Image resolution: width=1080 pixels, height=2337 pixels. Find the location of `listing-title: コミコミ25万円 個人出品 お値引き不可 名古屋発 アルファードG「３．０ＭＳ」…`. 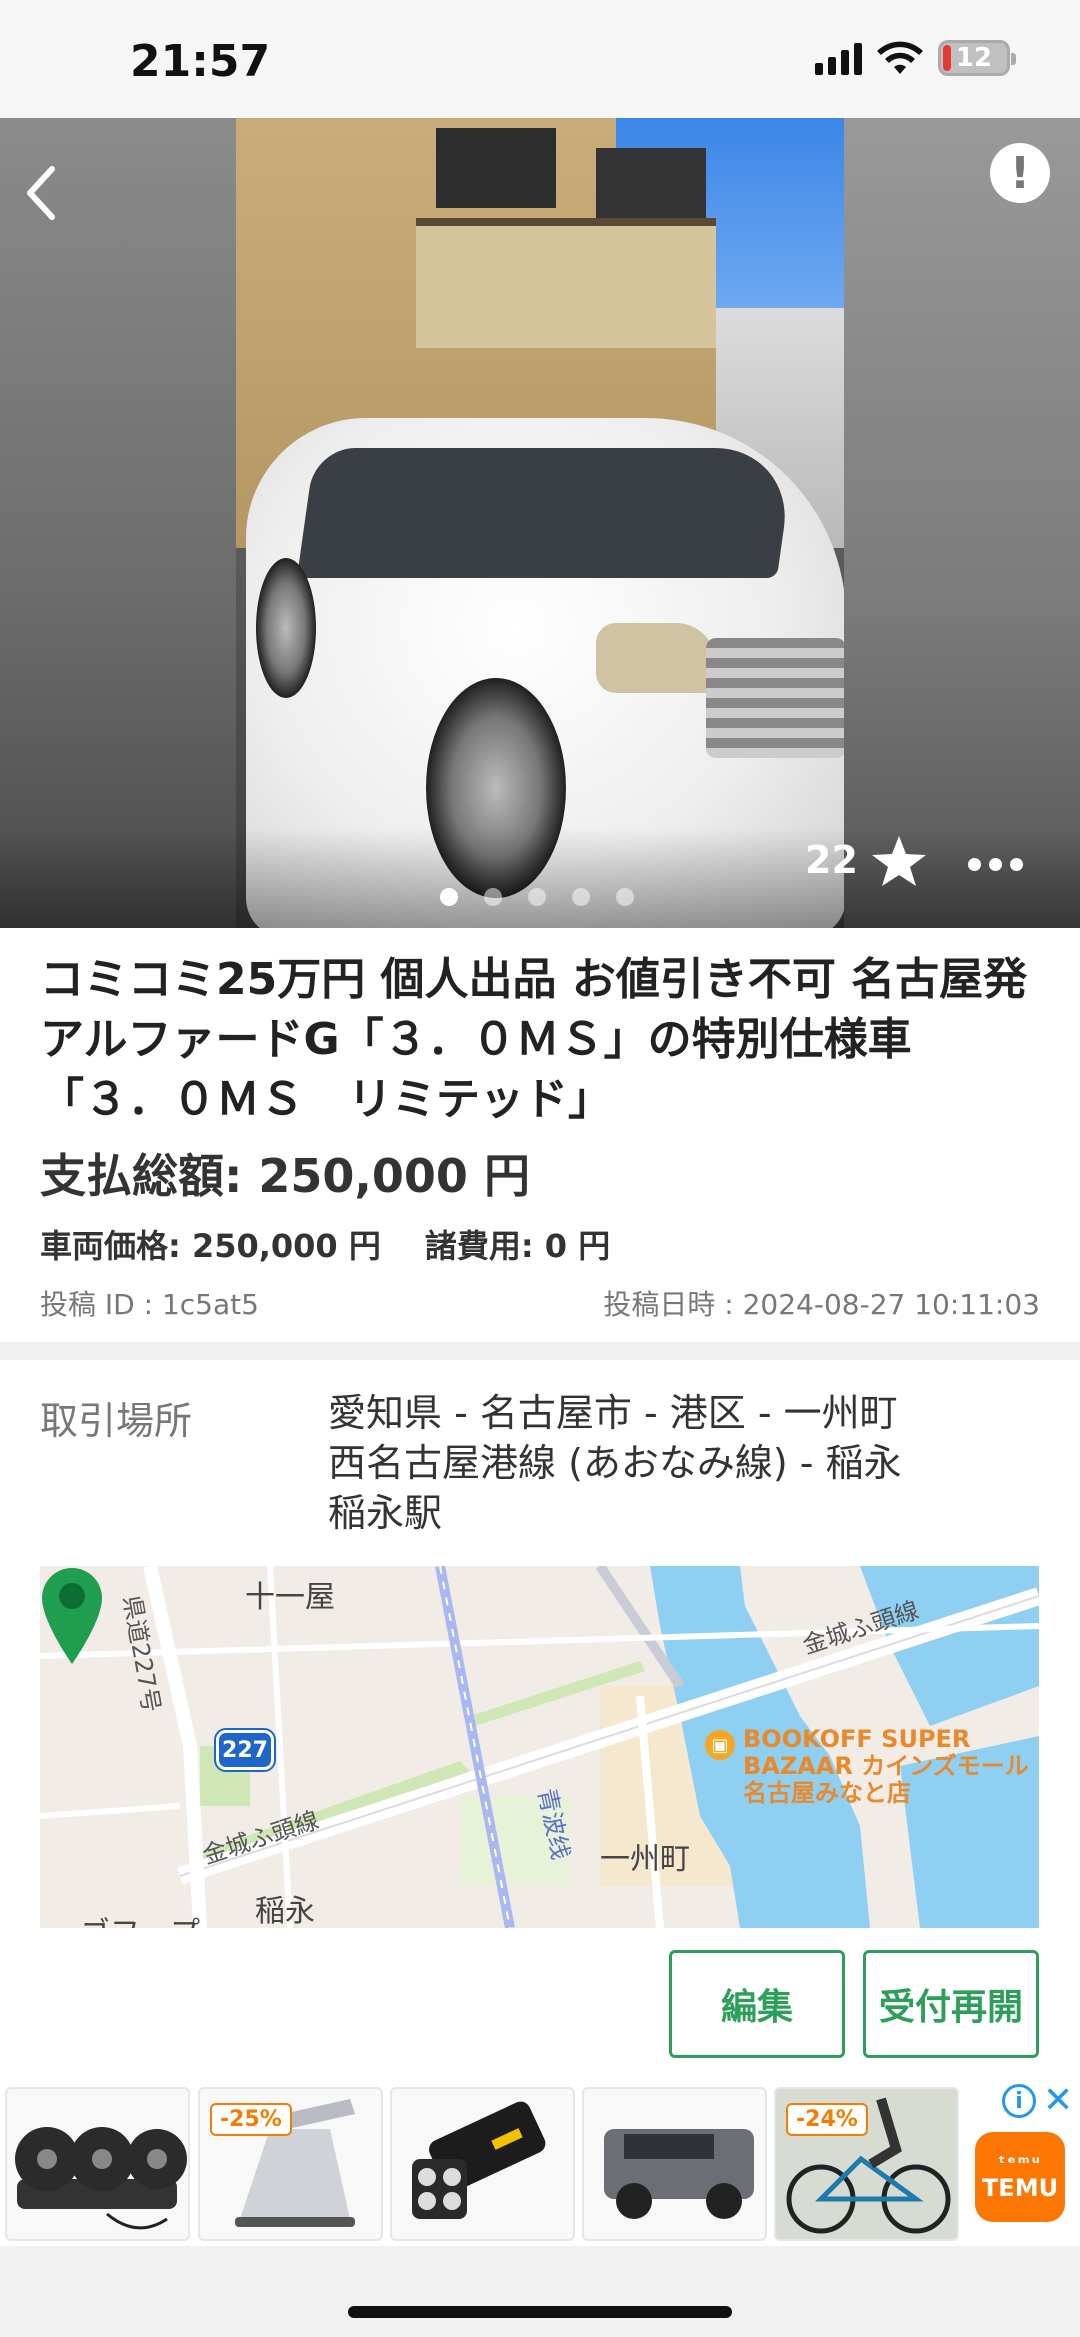

listing-title: コミコミ25万円 個人出品 お値引き不可 名古屋発 アルファードG「３．０ＭＳ」… is located at coordinates (534, 1039).